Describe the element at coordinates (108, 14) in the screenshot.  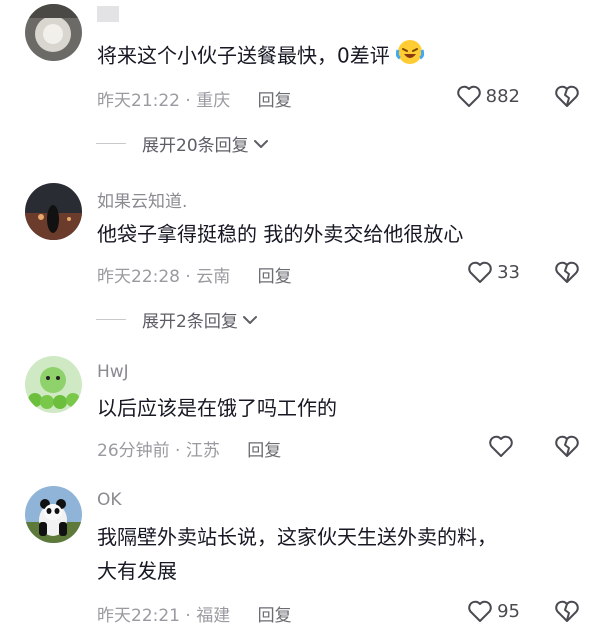
I see `username-placeholder` at that location.